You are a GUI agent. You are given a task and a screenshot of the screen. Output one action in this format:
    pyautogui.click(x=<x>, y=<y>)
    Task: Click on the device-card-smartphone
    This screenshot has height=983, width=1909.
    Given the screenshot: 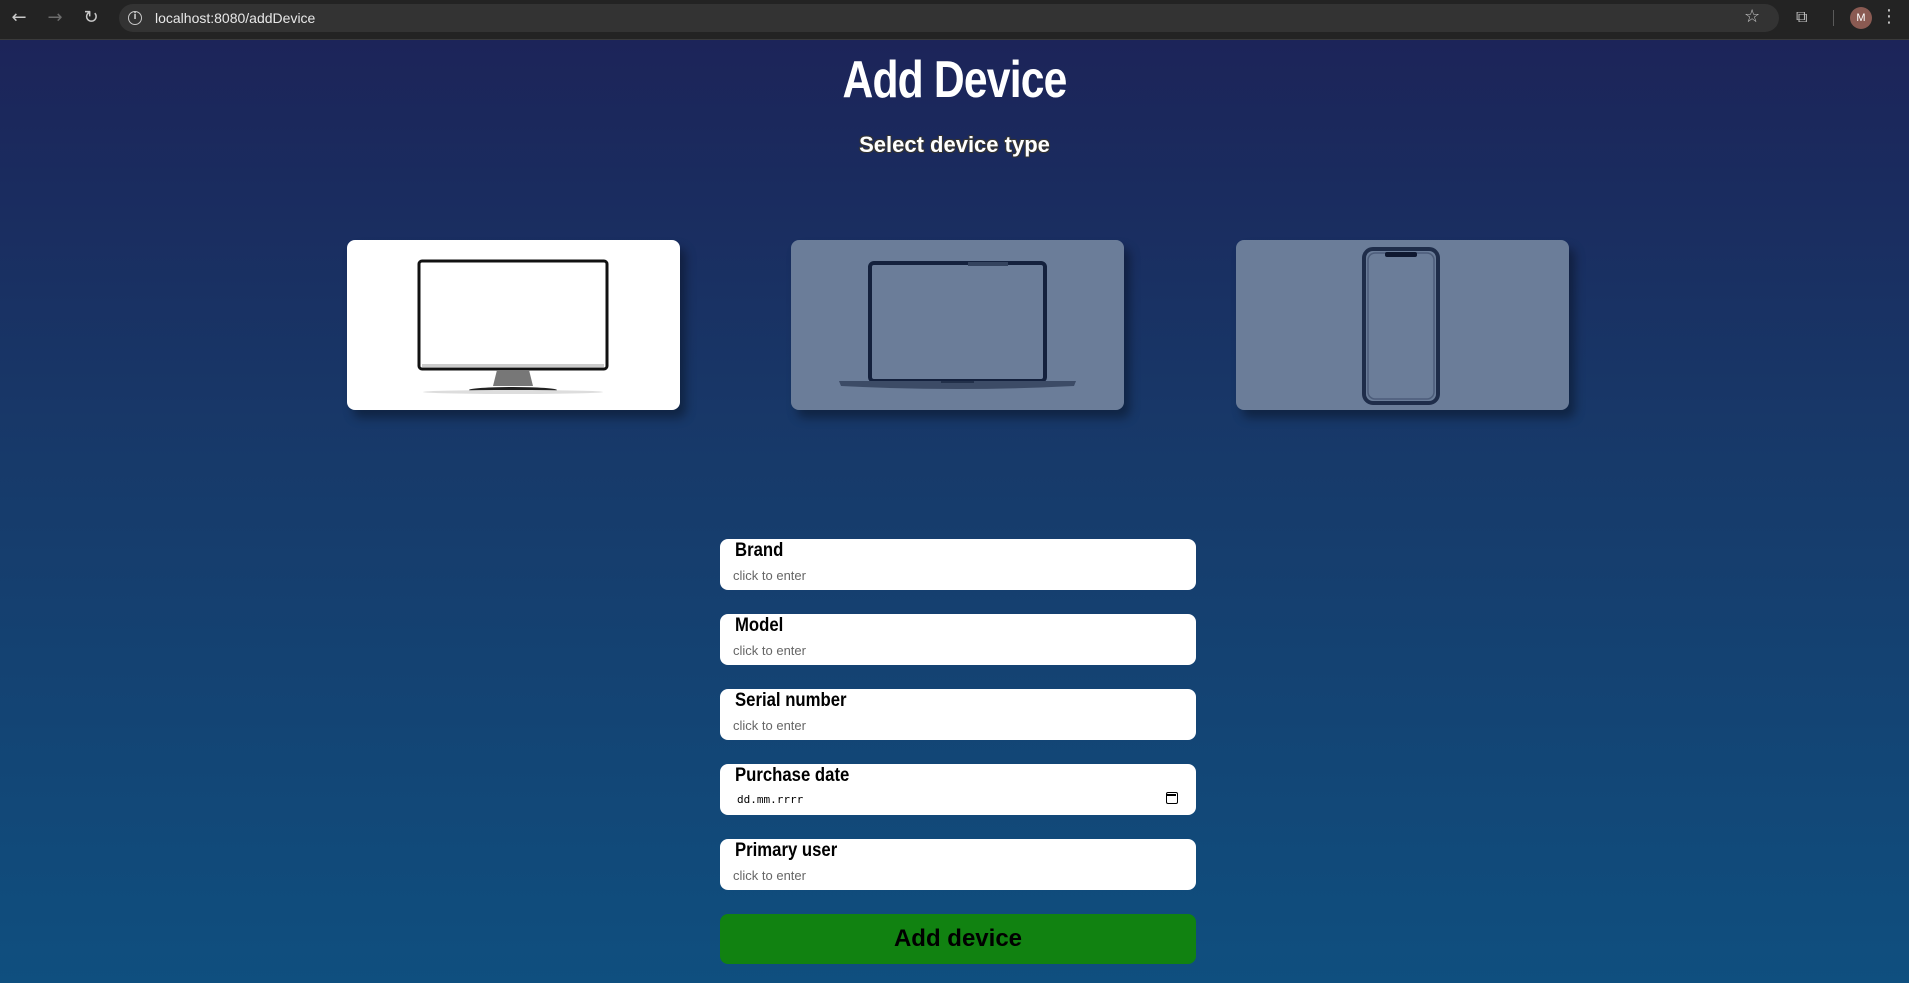 What is the action you would take?
    pyautogui.click(x=1402, y=325)
    